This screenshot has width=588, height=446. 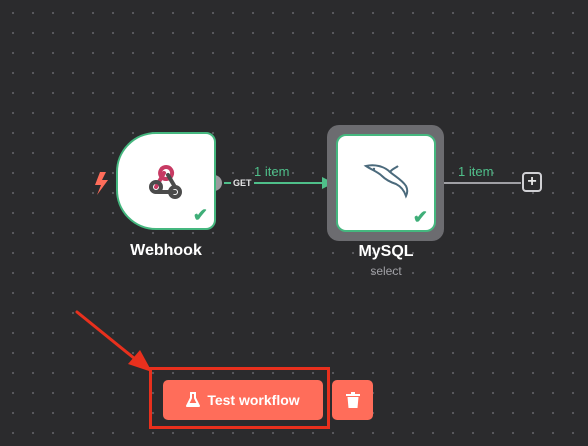 What do you see at coordinates (101, 183) in the screenshot?
I see `lightning-bolt-icon` at bounding box center [101, 183].